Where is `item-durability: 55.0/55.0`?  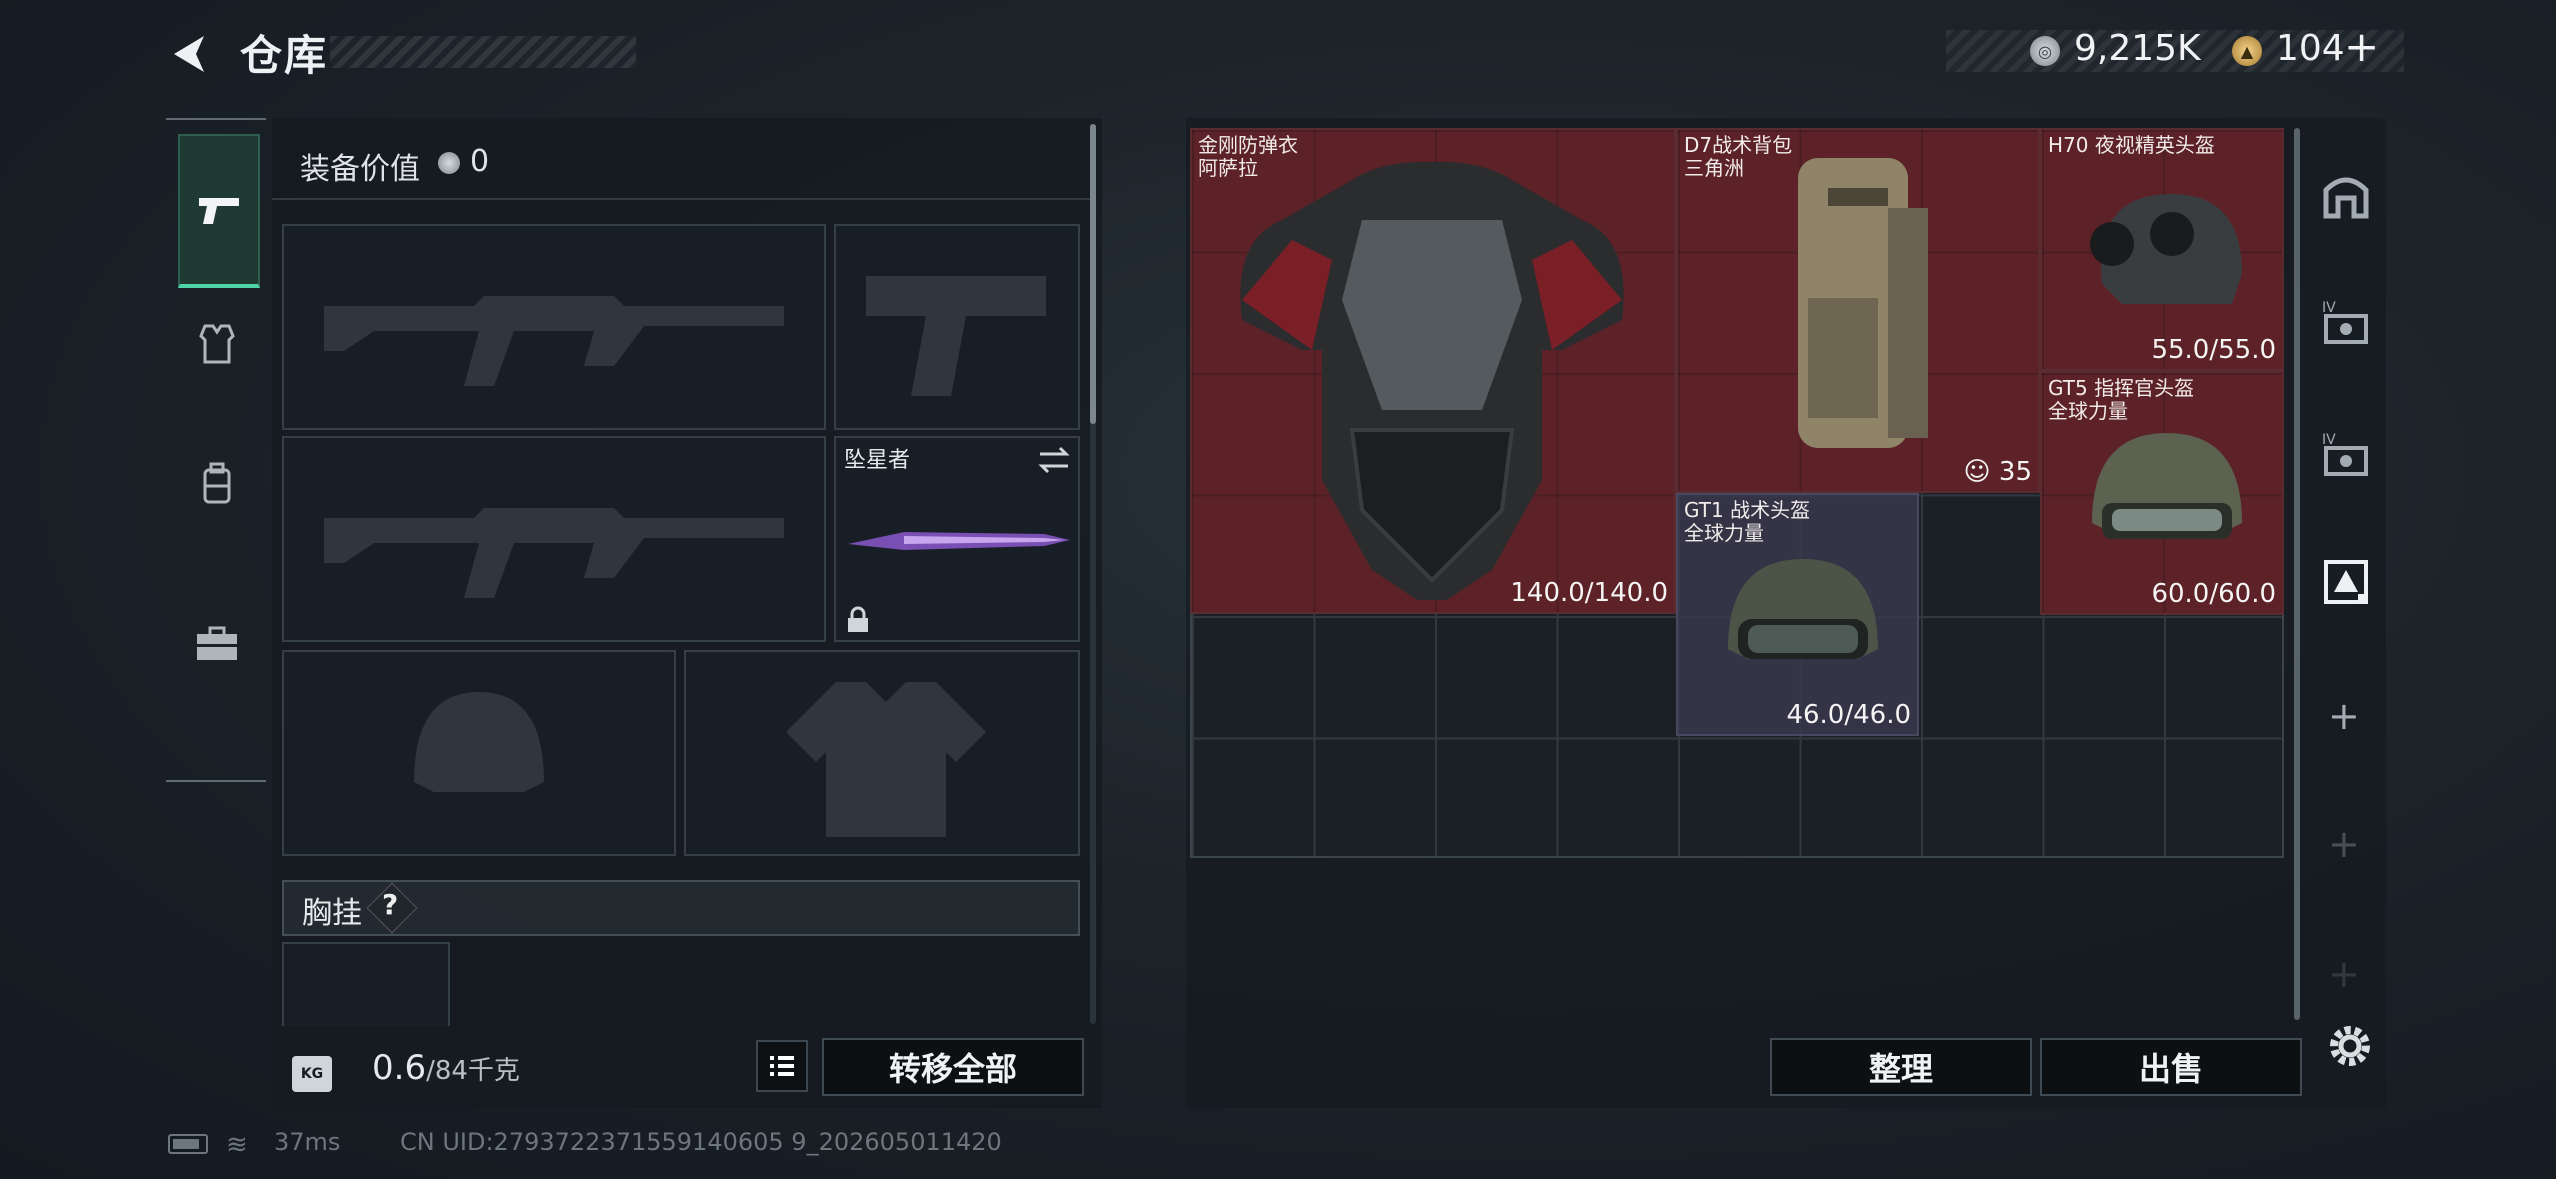 item-durability: 55.0/55.0 is located at coordinates (2213, 350).